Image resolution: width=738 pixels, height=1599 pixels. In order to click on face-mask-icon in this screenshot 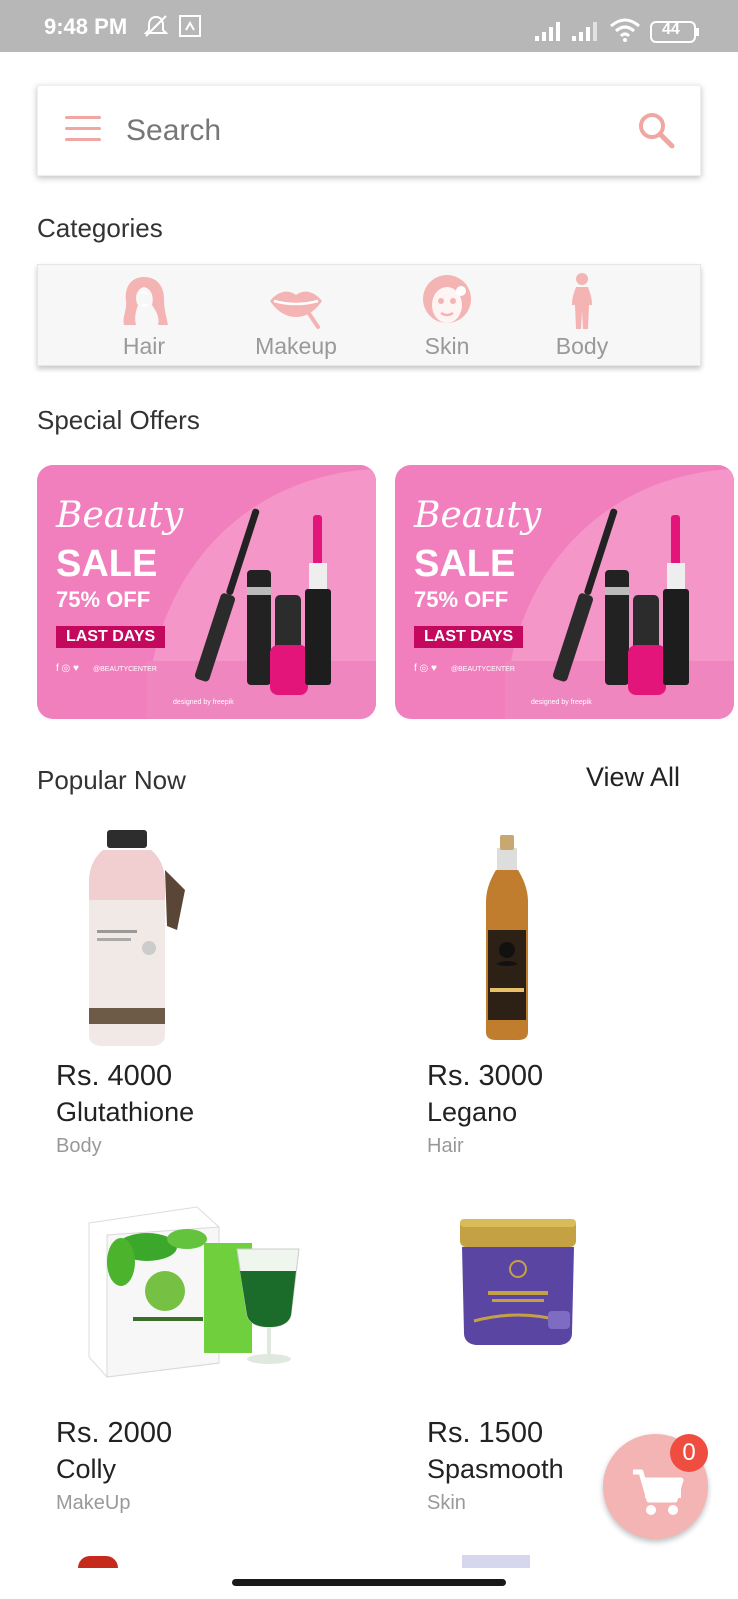, I will do `click(447, 299)`.